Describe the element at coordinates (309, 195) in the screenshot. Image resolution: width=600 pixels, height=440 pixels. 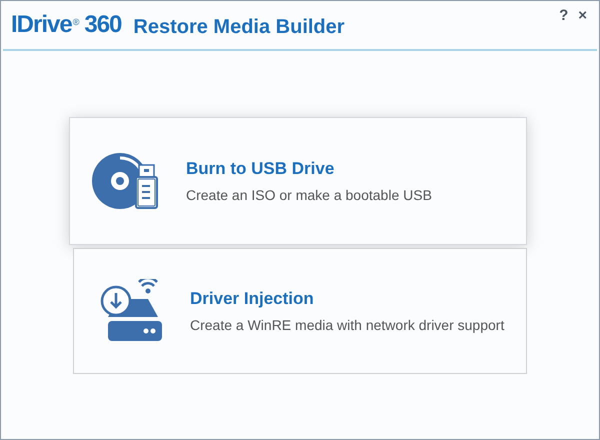
I see `option-description: Create an ISO or make a bootable USB` at that location.